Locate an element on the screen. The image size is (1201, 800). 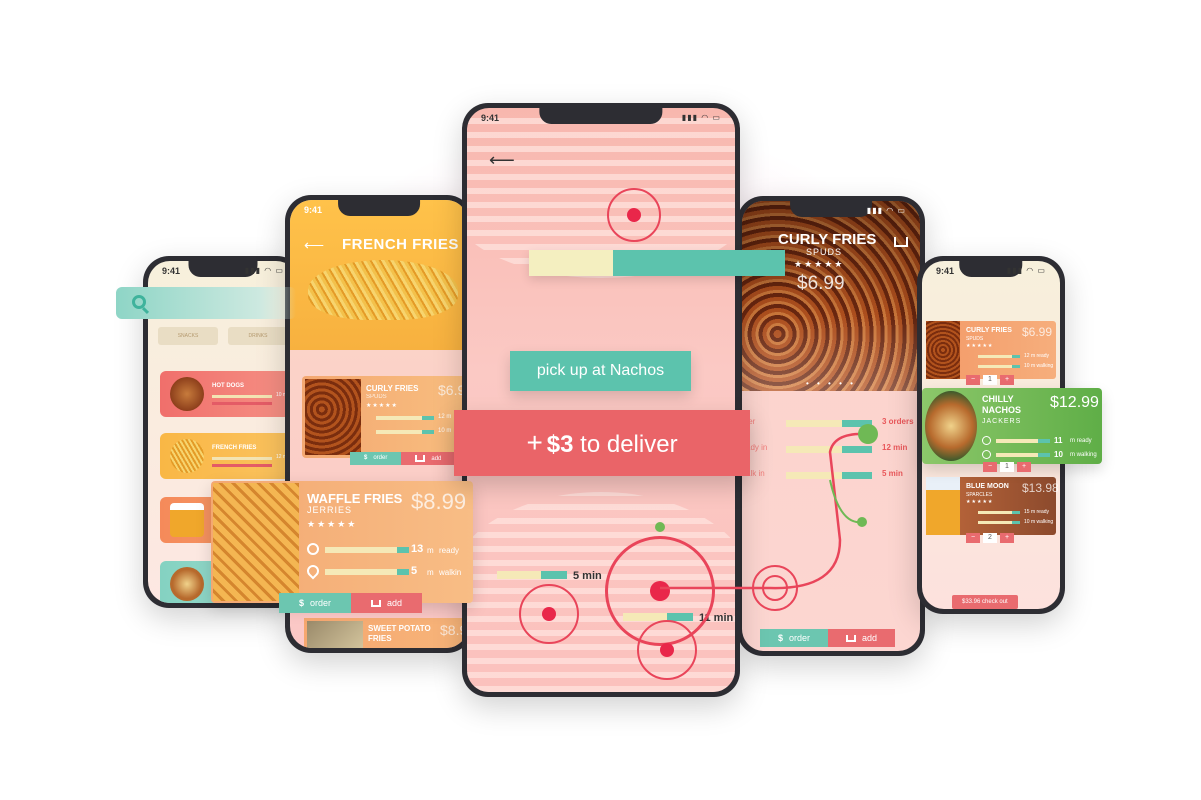
route-bar is located at coordinates (532, 574).